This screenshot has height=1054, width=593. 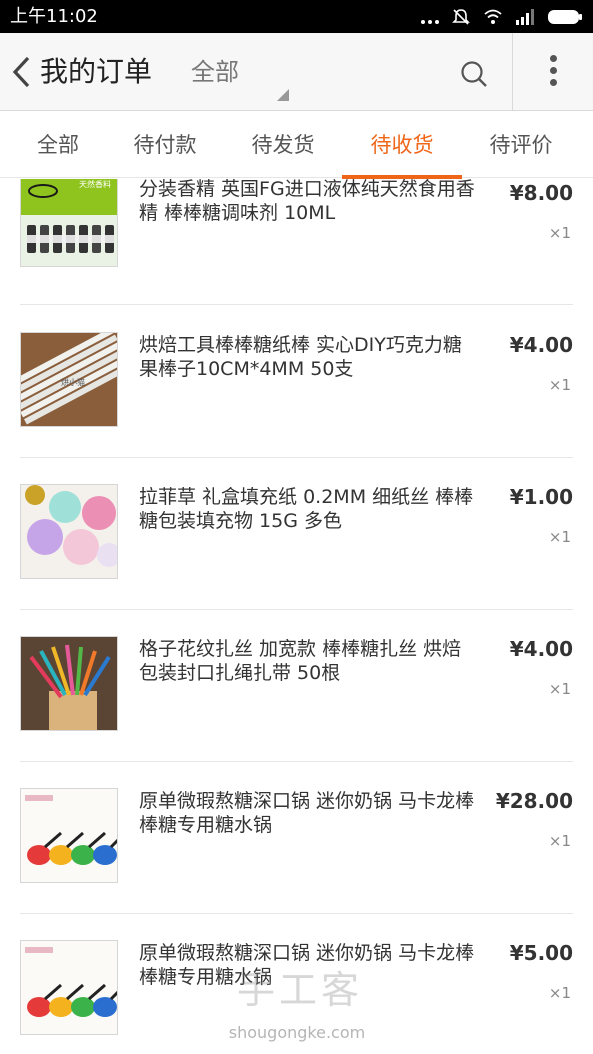 I want to click on wifi-icon, so click(x=493, y=16).